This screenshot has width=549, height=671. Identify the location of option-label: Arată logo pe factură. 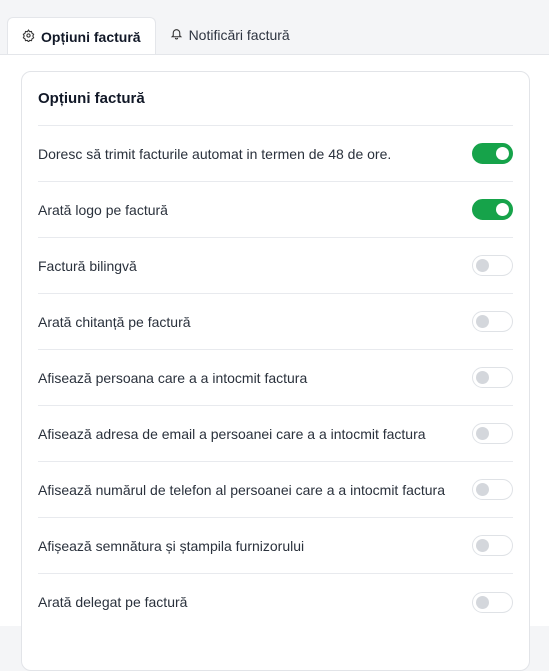
(103, 209).